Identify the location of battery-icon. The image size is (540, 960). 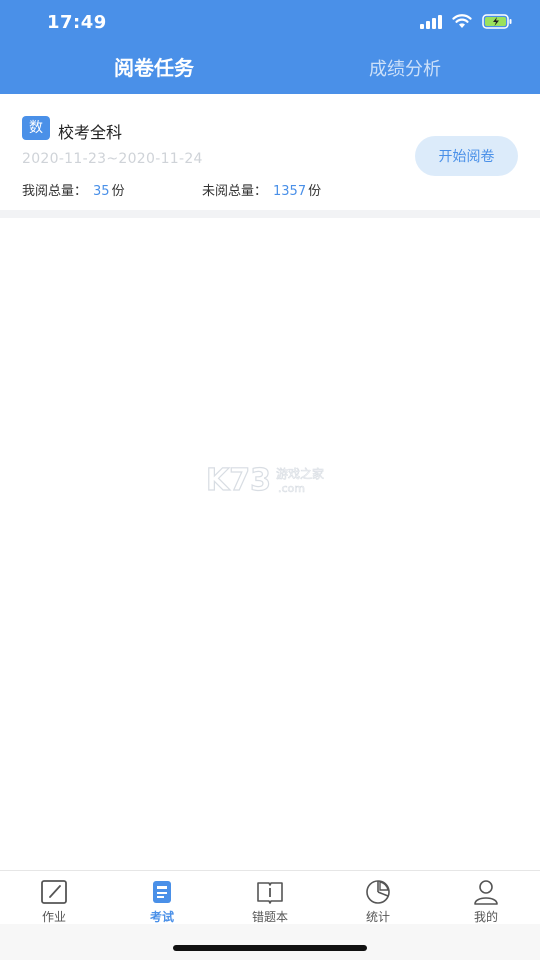
(497, 21).